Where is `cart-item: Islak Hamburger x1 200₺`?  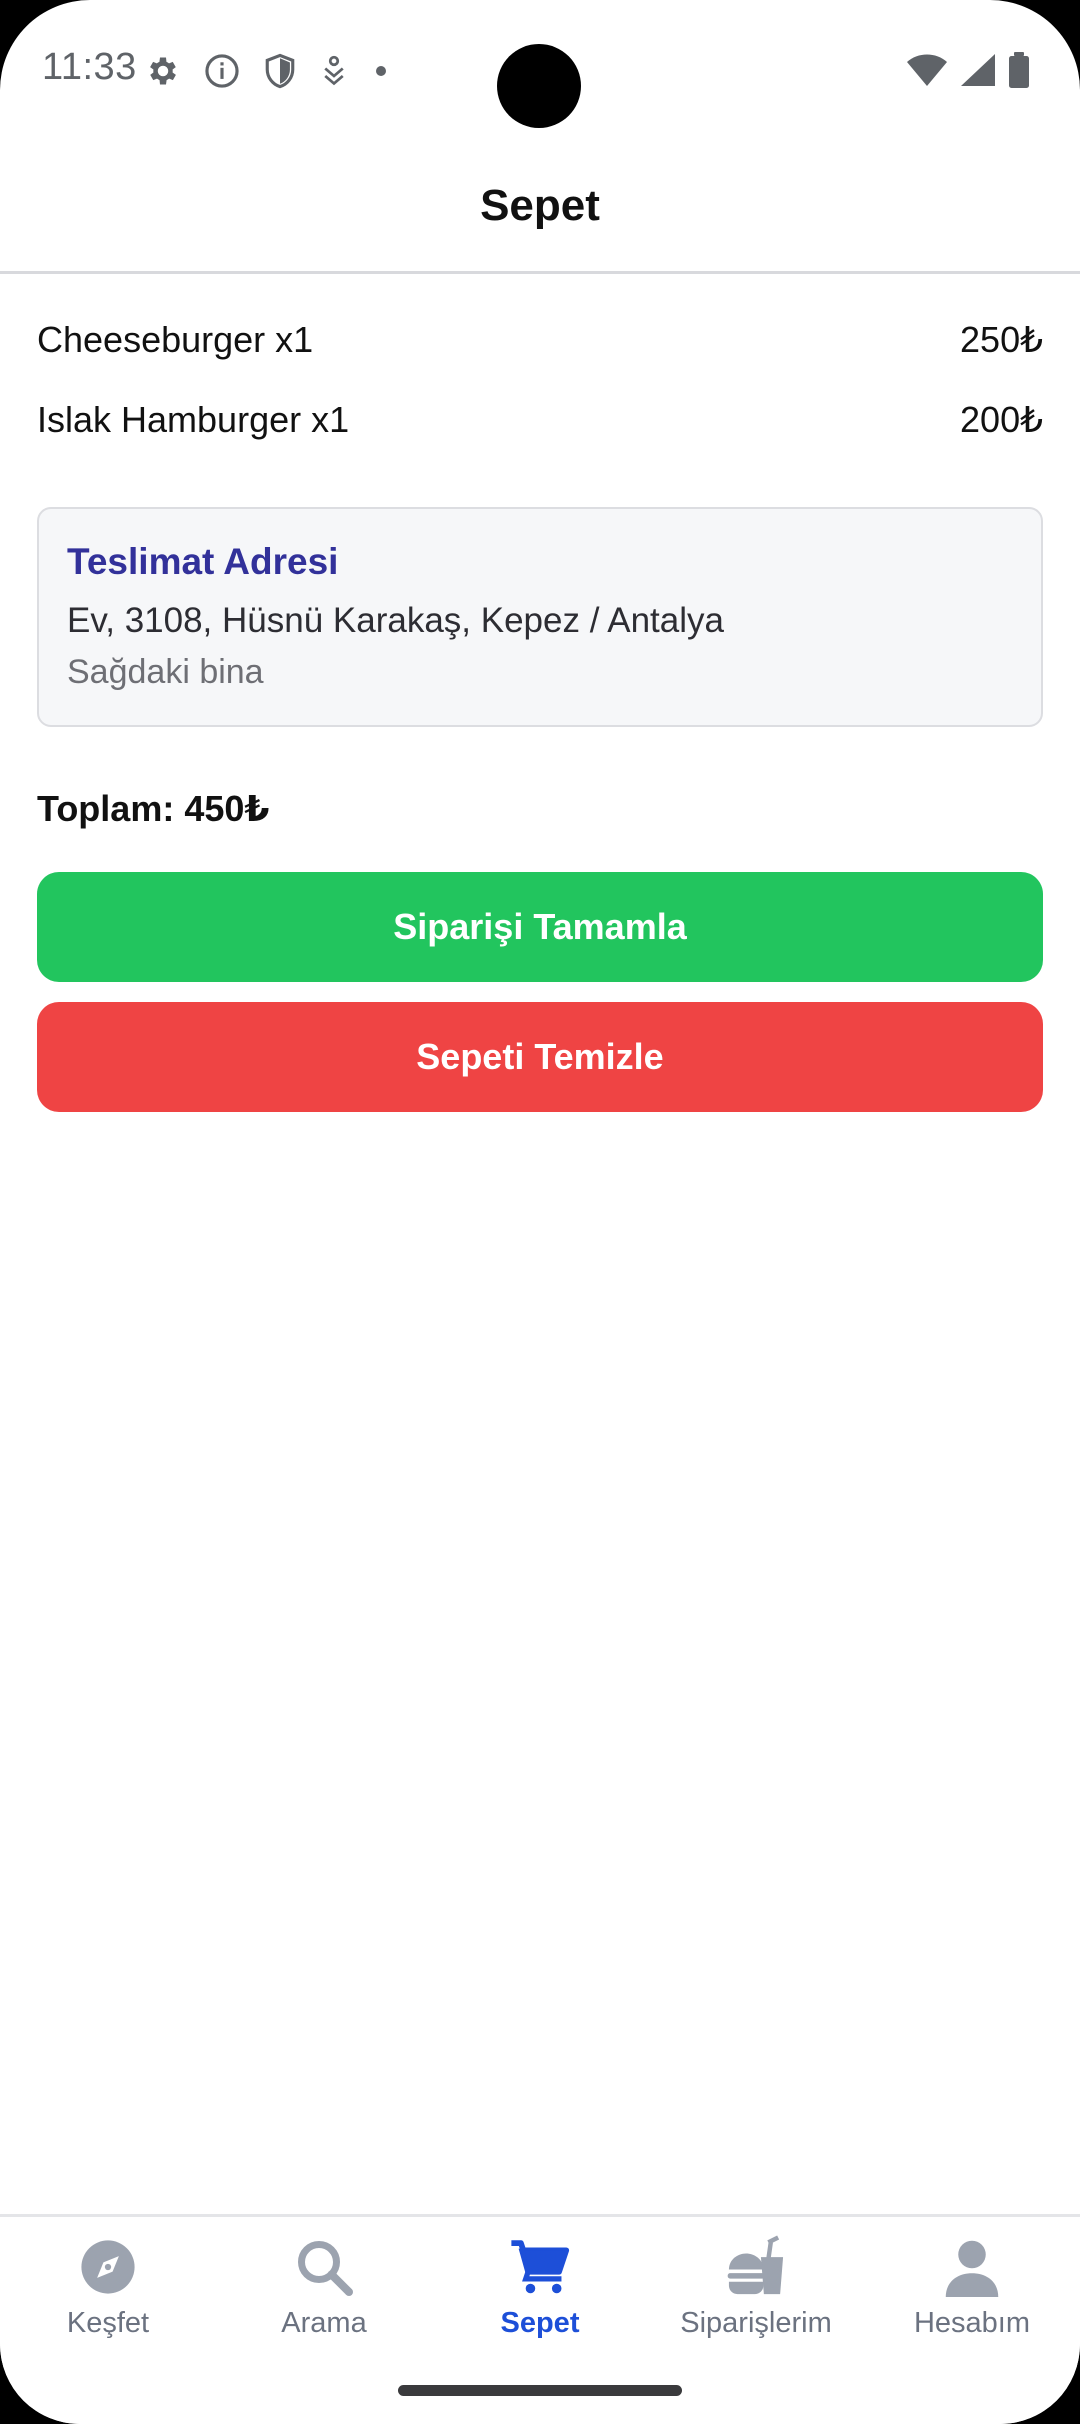 cart-item: Islak Hamburger x1 200₺ is located at coordinates (540, 420).